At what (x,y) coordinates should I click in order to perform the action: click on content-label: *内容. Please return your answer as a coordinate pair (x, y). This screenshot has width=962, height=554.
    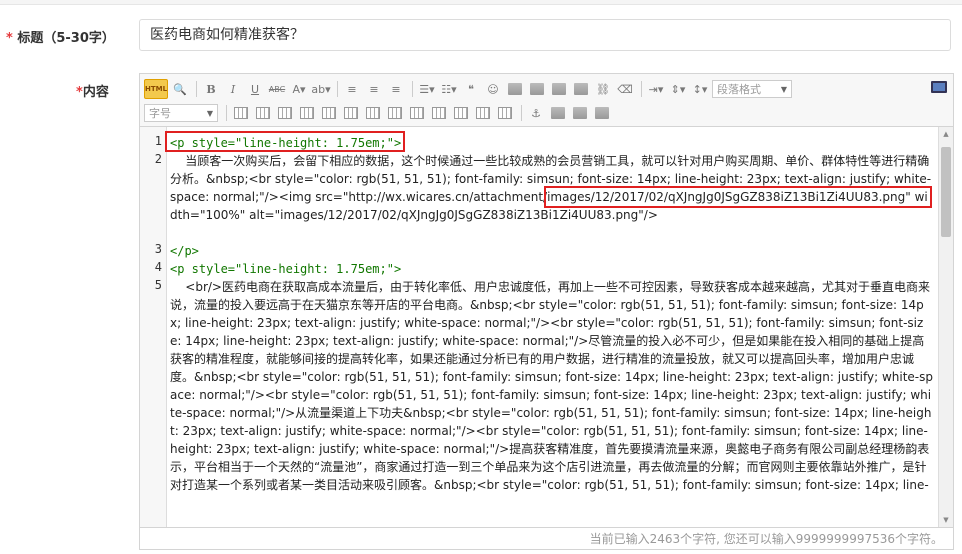
    Looking at the image, I should click on (92, 90).